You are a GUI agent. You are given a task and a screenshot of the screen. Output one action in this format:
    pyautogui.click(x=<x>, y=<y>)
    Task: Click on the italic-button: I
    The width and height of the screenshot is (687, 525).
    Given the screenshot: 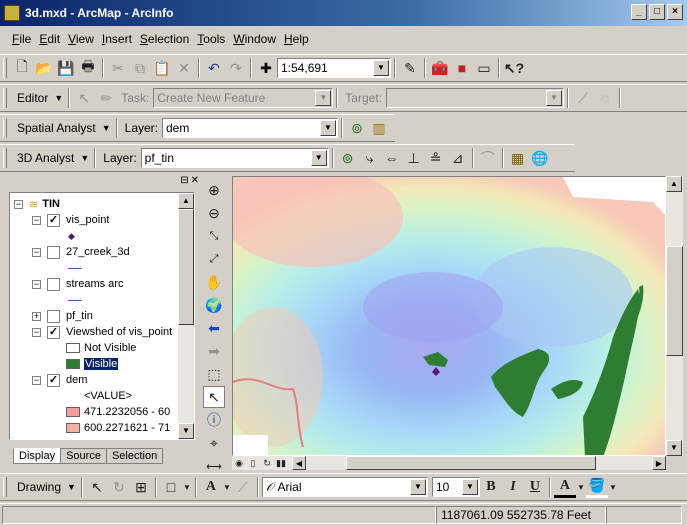 What is the action you would take?
    pyautogui.click(x=513, y=487)
    